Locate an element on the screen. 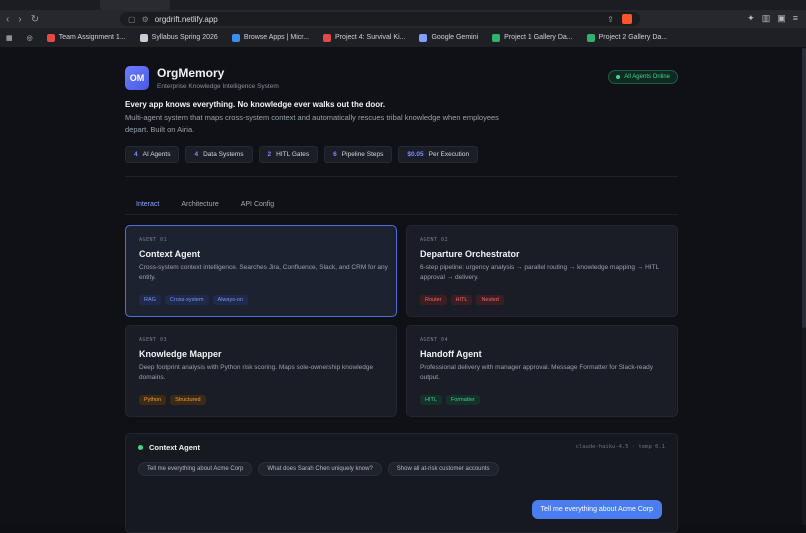  chip-list: HITL Formatter is located at coordinates (450, 400).